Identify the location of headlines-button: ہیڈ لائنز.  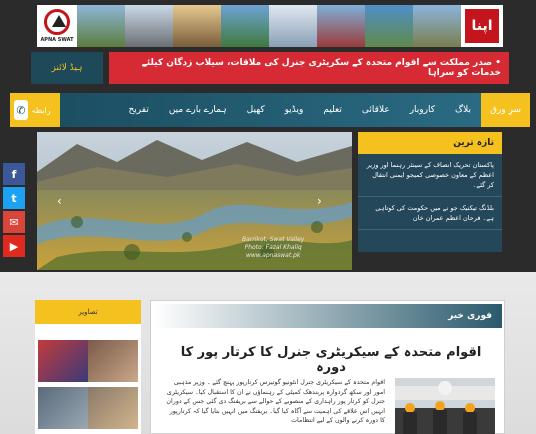
(67, 68).